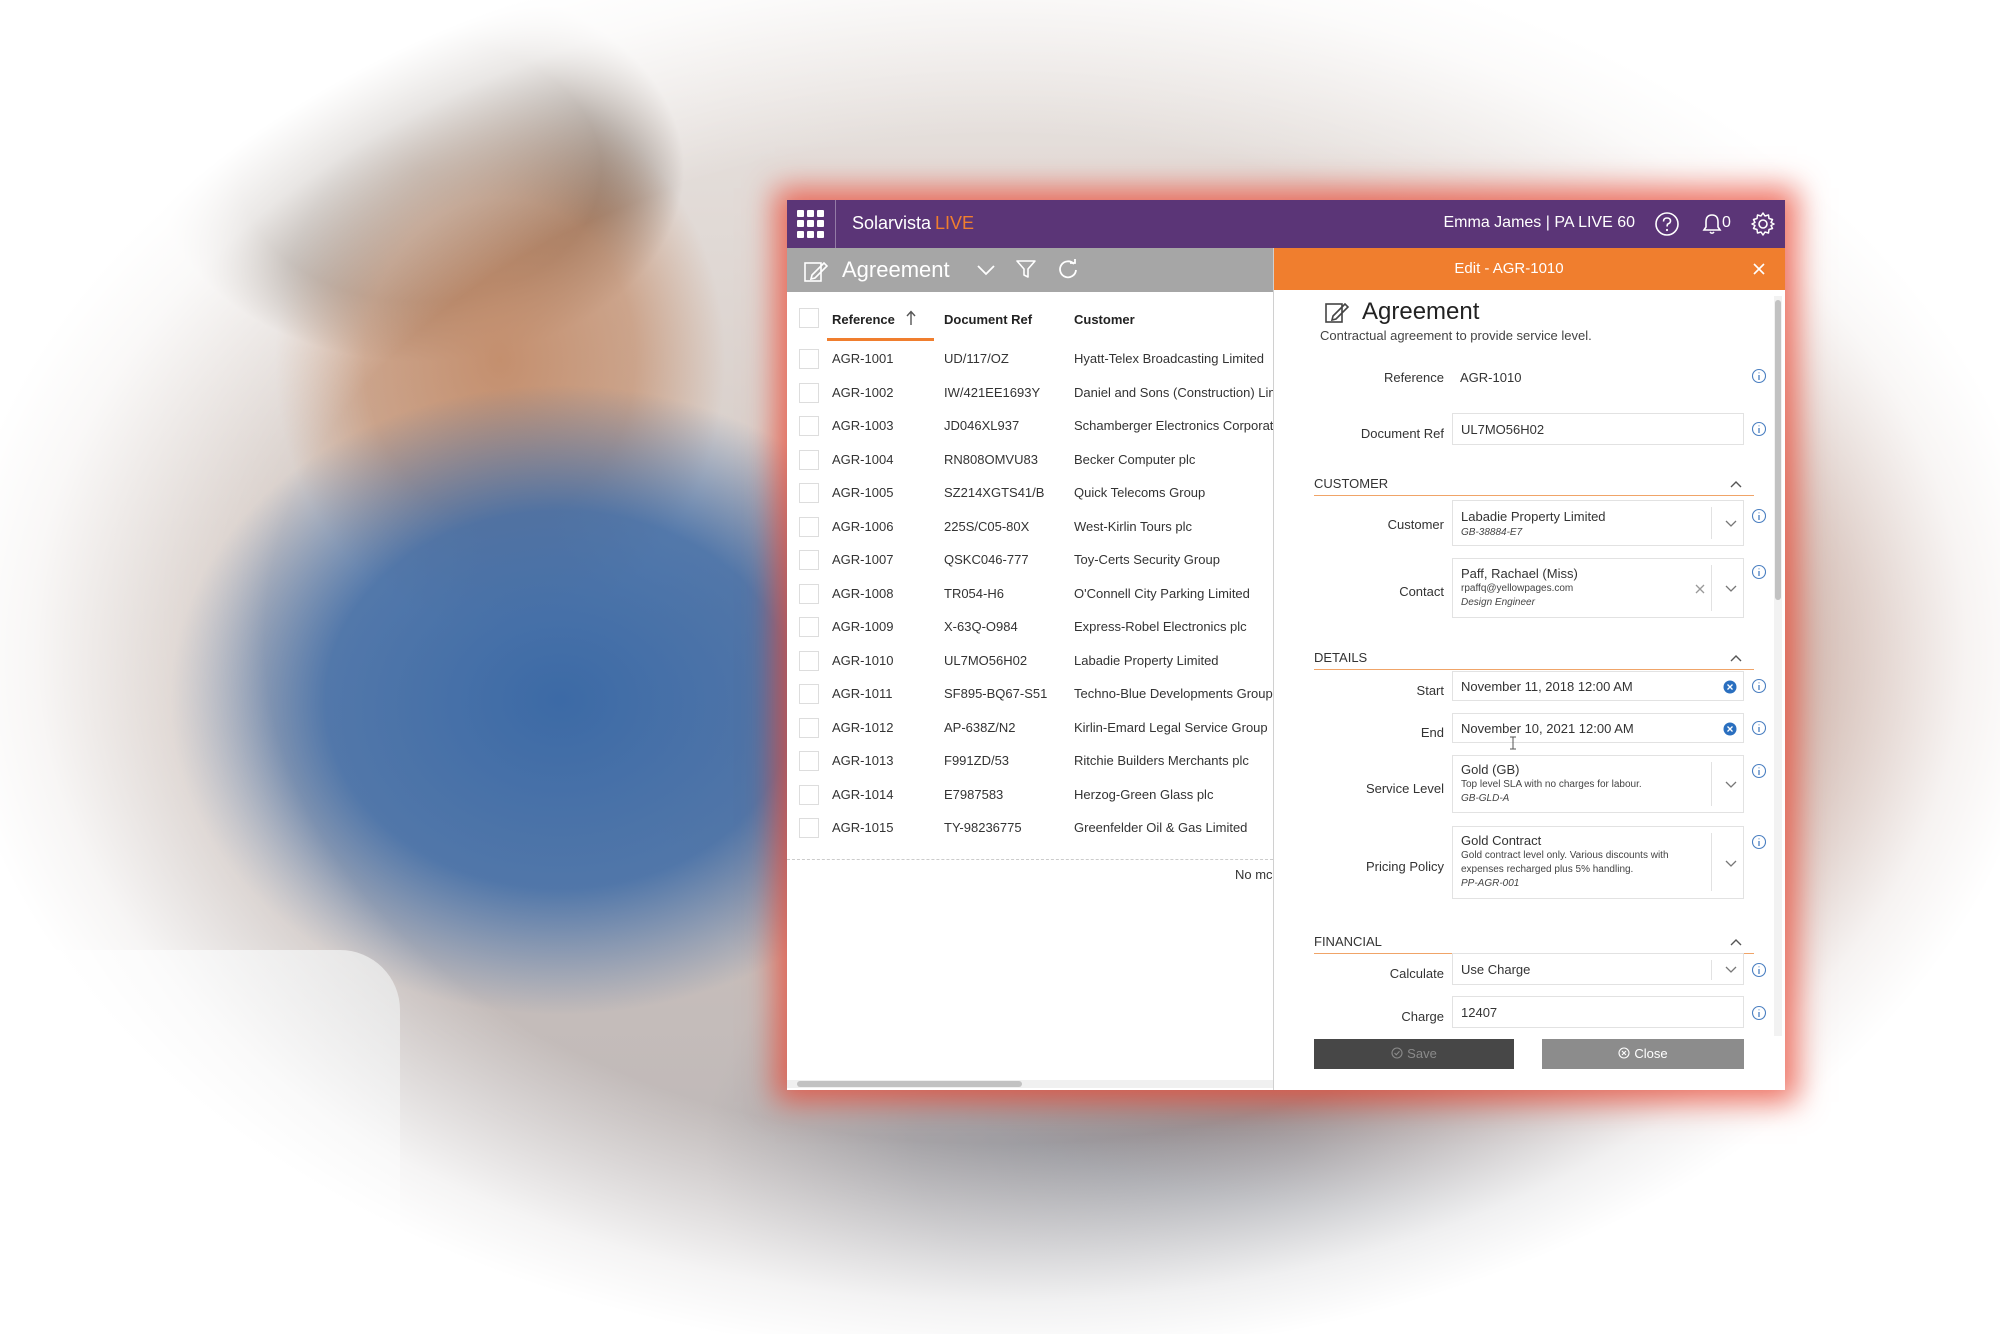 The width and height of the screenshot is (2000, 1334). What do you see at coordinates (987, 526) in the screenshot?
I see `row-document-ref: 225S/C05-80X` at bounding box center [987, 526].